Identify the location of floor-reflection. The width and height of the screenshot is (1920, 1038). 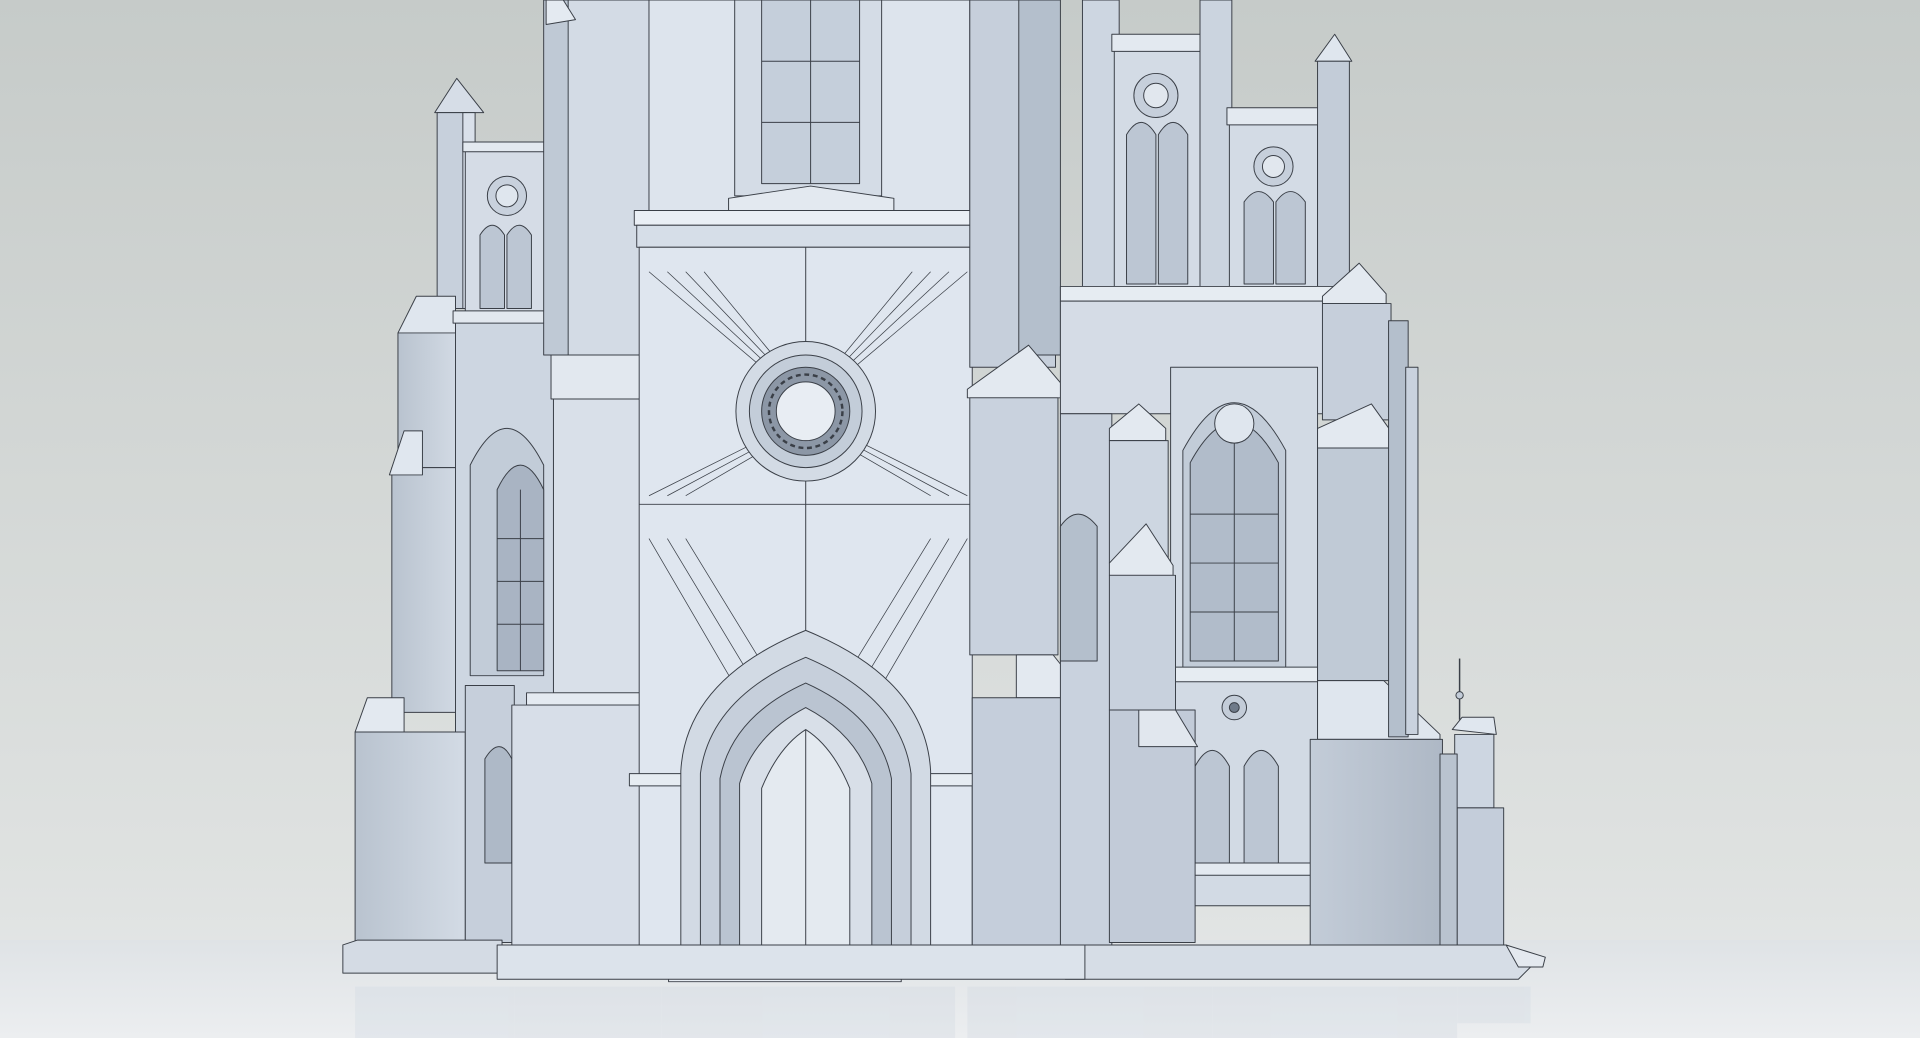
(943, 1012).